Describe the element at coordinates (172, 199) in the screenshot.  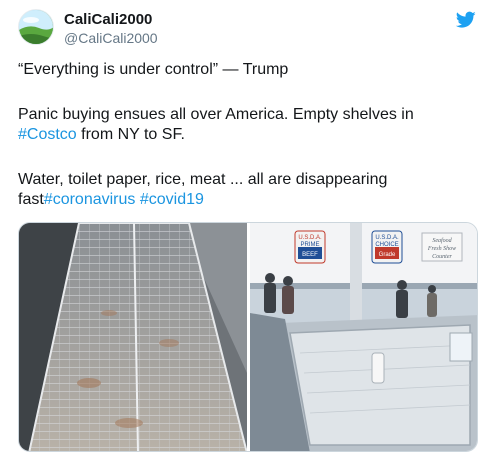
I see `hashtag-covid19: #covid19` at that location.